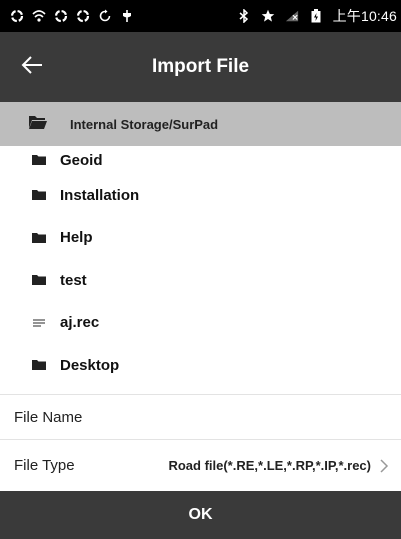 This screenshot has width=401, height=539. I want to click on list-item: test, so click(200, 280).